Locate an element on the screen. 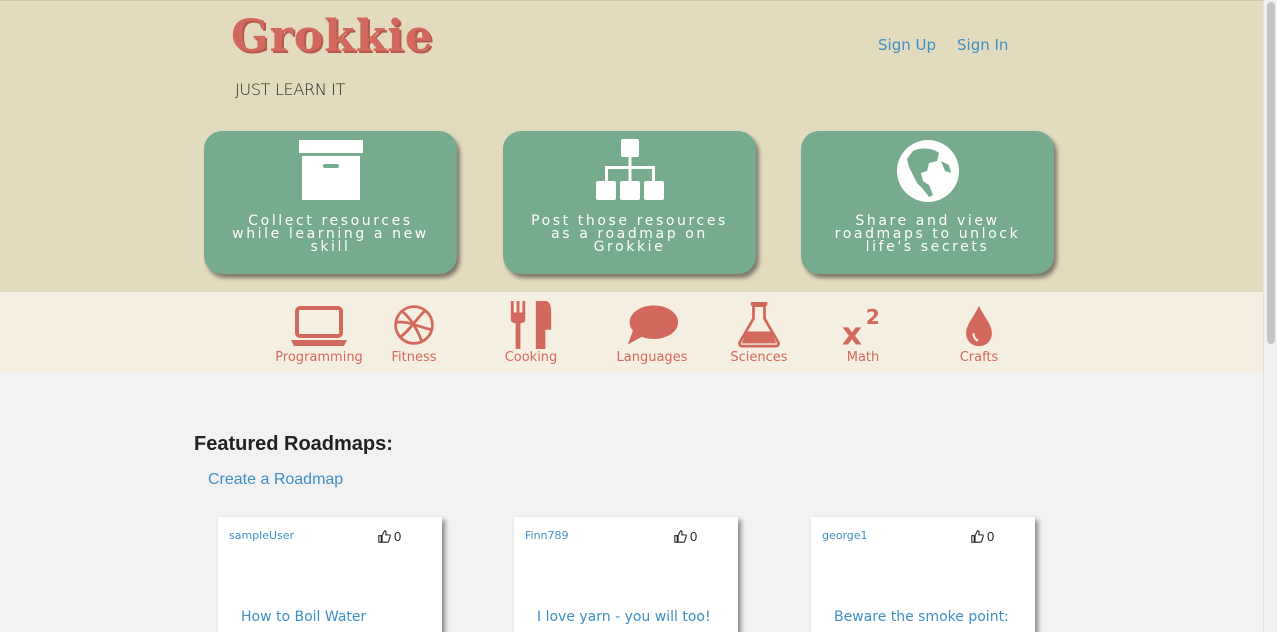  category-fitness: Fitness is located at coordinates (414, 334).